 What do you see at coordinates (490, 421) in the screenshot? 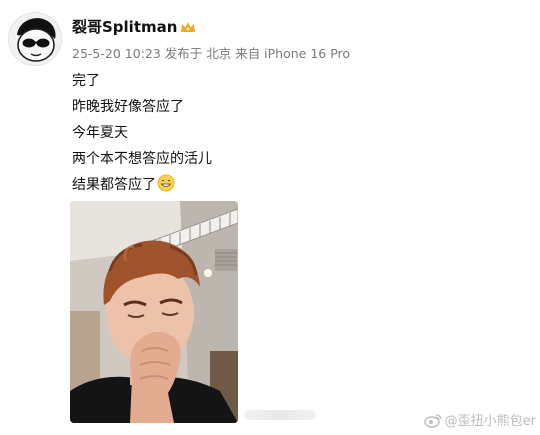
I see `watermark-text: @歪扭小熊包er` at bounding box center [490, 421].